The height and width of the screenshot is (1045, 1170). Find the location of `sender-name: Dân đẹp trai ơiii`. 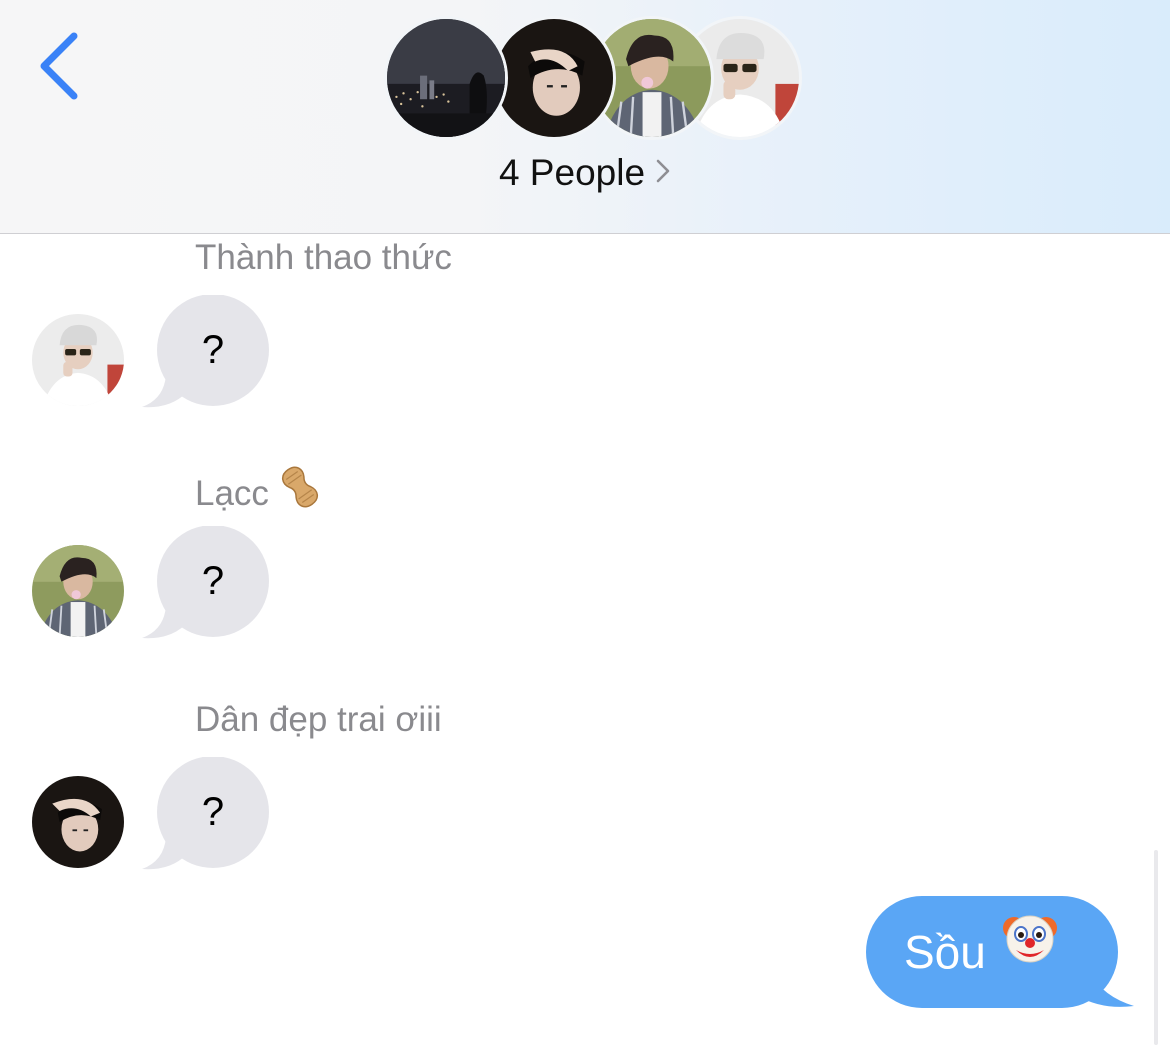

sender-name: Dân đẹp trai ơiii is located at coordinates (318, 719).